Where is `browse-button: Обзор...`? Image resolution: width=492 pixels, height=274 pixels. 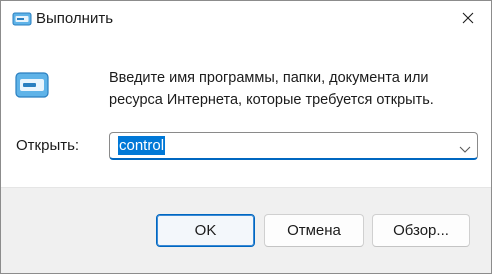
browse-button: Обзор... is located at coordinates (421, 230).